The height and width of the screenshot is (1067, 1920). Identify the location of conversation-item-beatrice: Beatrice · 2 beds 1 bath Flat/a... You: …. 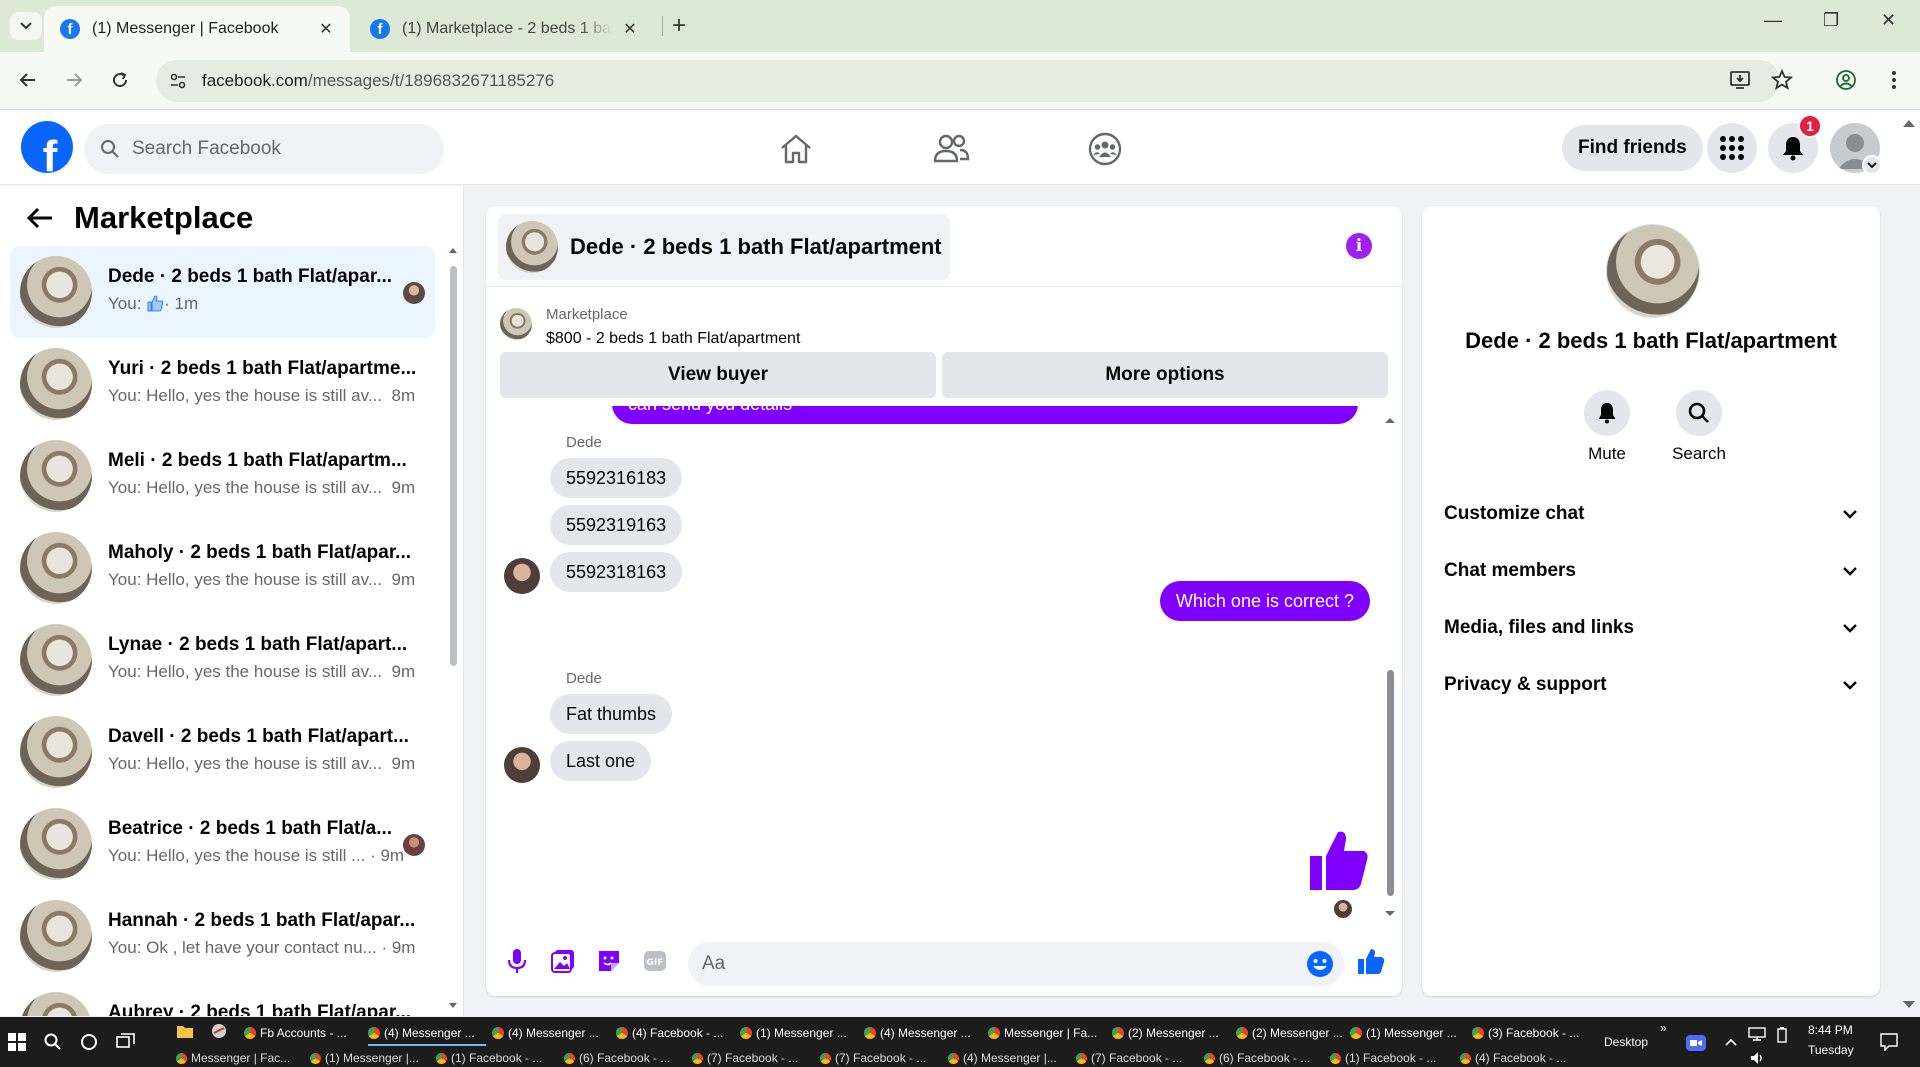
(222, 844).